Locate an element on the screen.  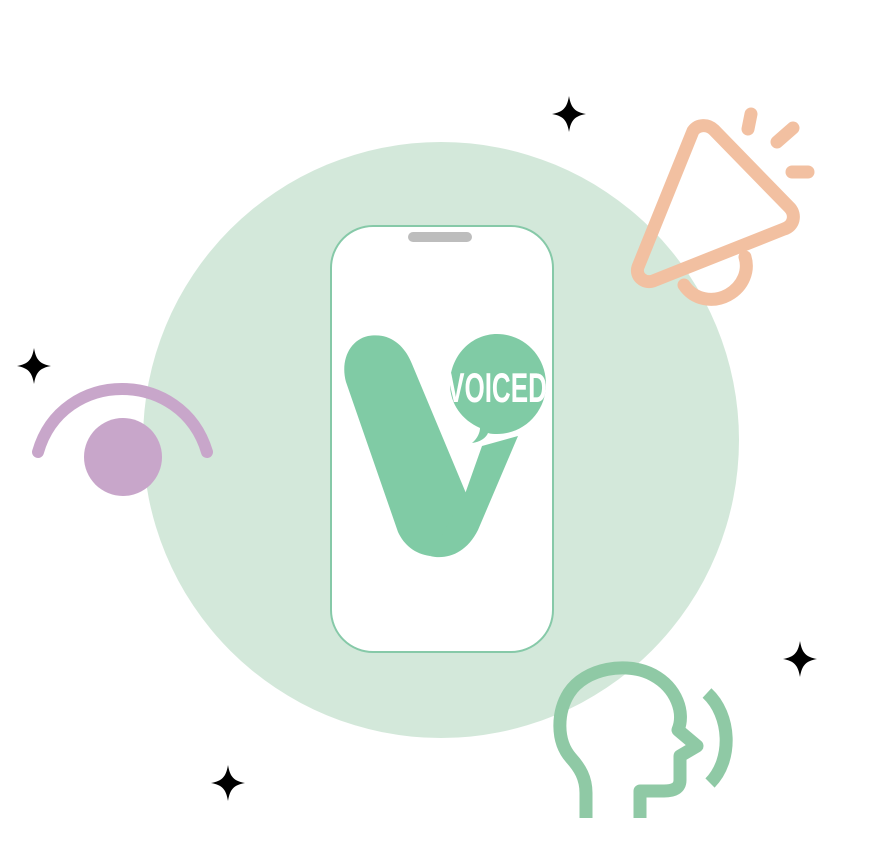
phone-notch is located at coordinates (440, 237).